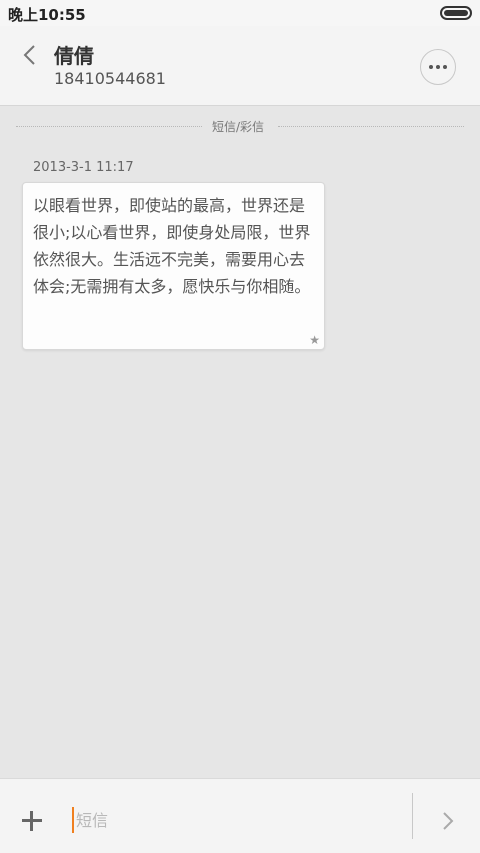 Image resolution: width=480 pixels, height=853 pixels. Describe the element at coordinates (47, 15) in the screenshot. I see `status-time: 晚上10:55` at that location.